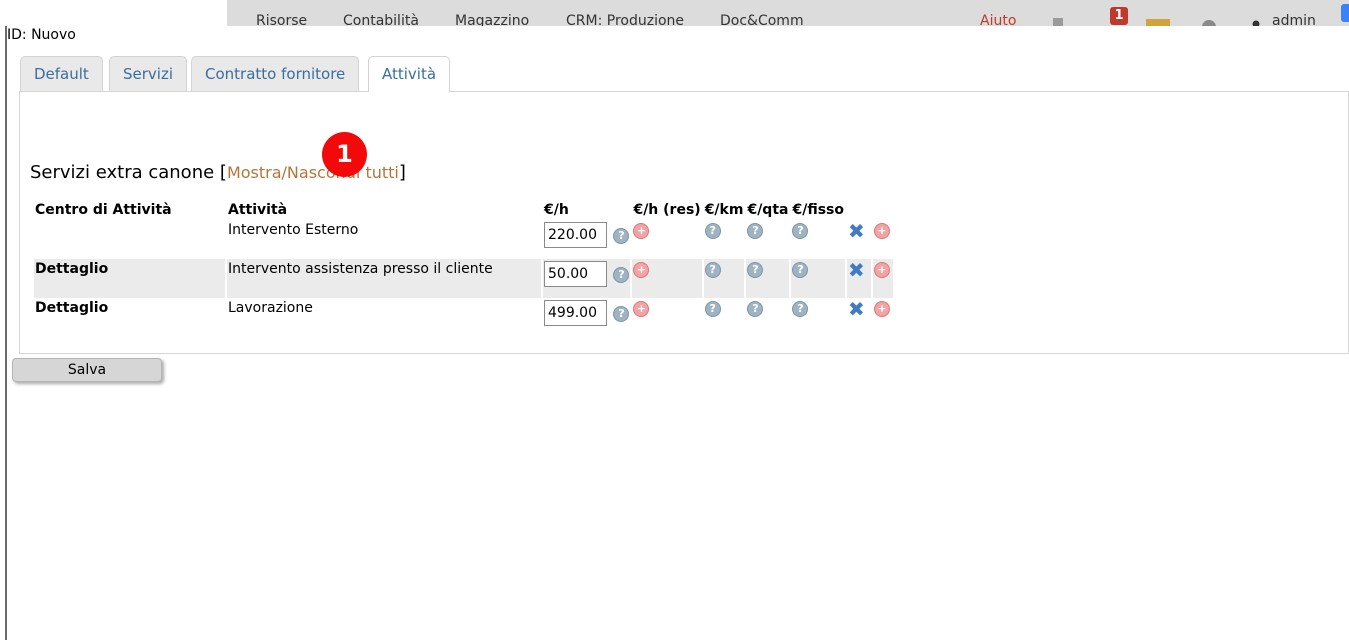 Image resolution: width=1349 pixels, height=640 pixels. What do you see at coordinates (1061, 20) in the screenshot?
I see `clipboard-icon` at bounding box center [1061, 20].